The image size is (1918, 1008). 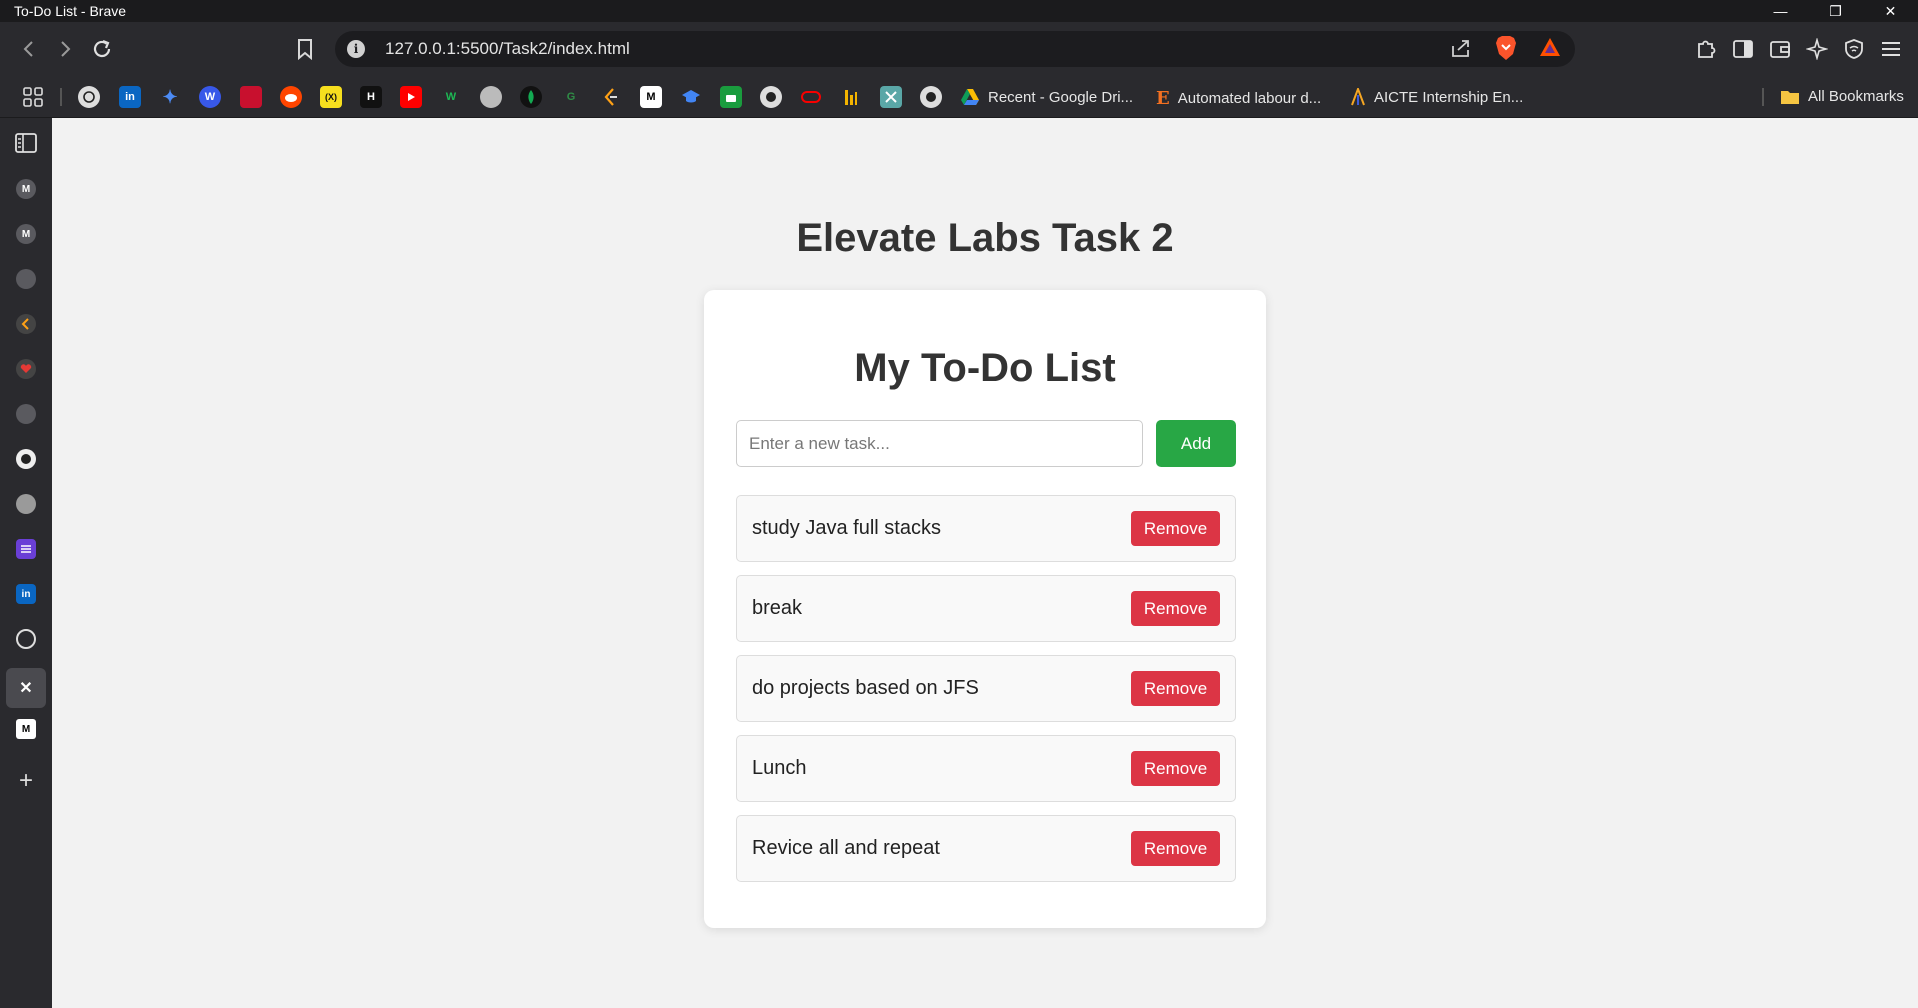 I want to click on list-icon, so click(x=26, y=549).